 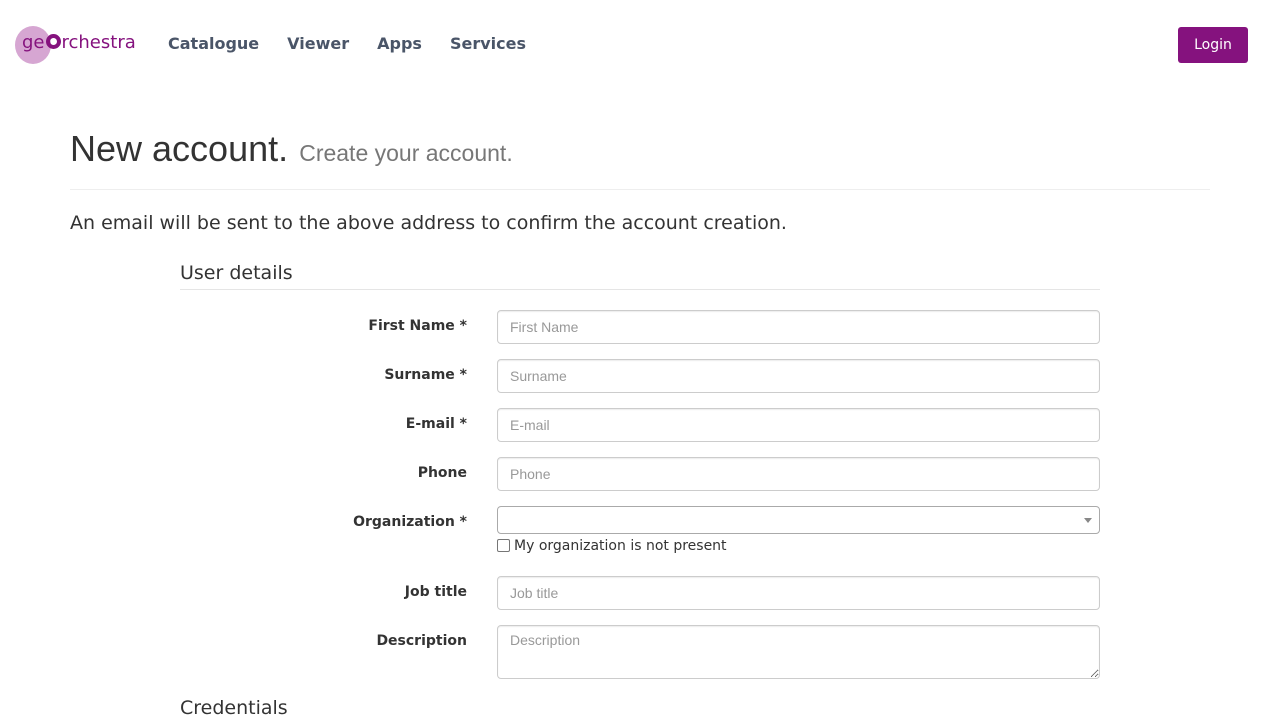 I want to click on description-label: Description, so click(x=421, y=641).